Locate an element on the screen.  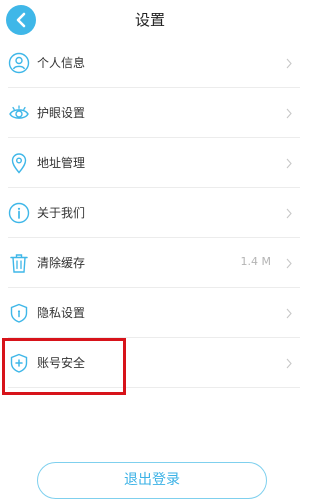
settings-item-label: 清除缓存 is located at coordinates (61, 263).